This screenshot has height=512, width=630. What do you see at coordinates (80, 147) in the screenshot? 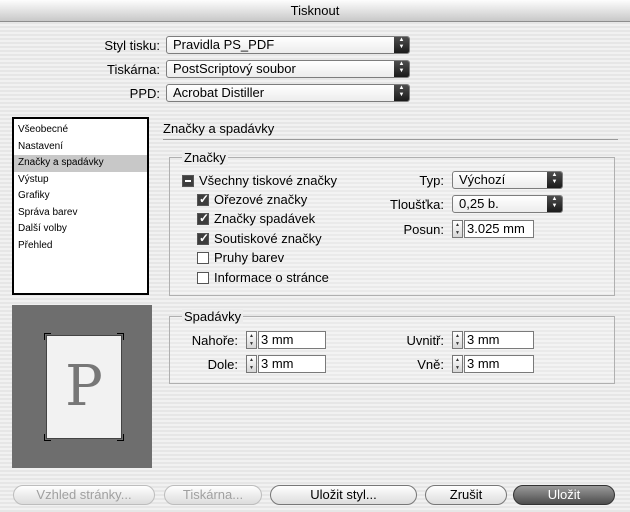
I see `sidebar-item-setup: Nastavení` at bounding box center [80, 147].